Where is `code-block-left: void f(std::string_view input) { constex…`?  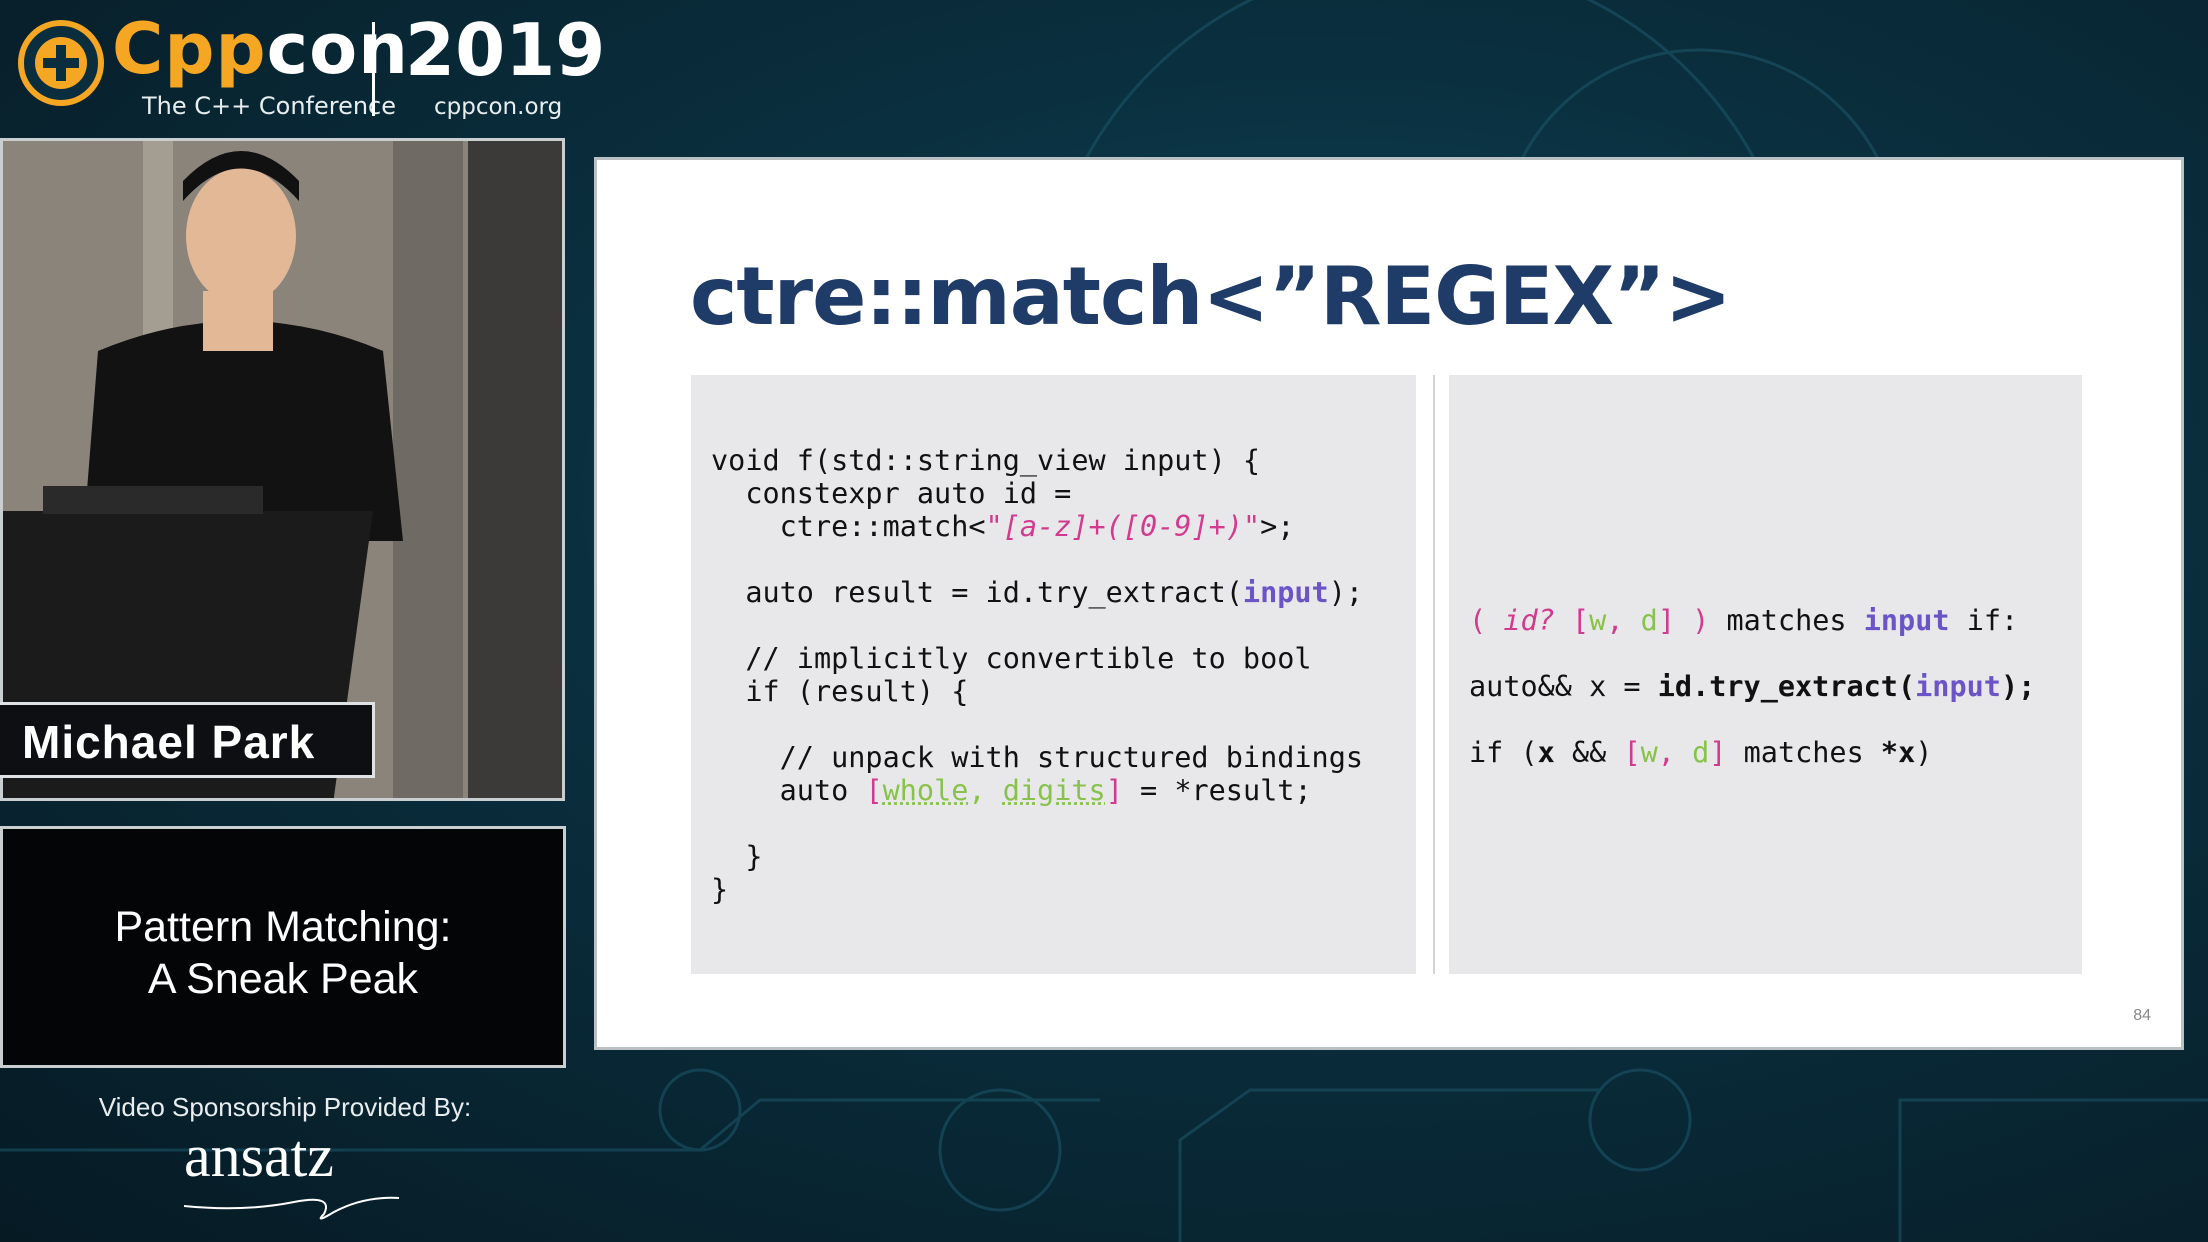 code-block-left: void f(std::string_view input) { constex… is located at coordinates (1037, 675).